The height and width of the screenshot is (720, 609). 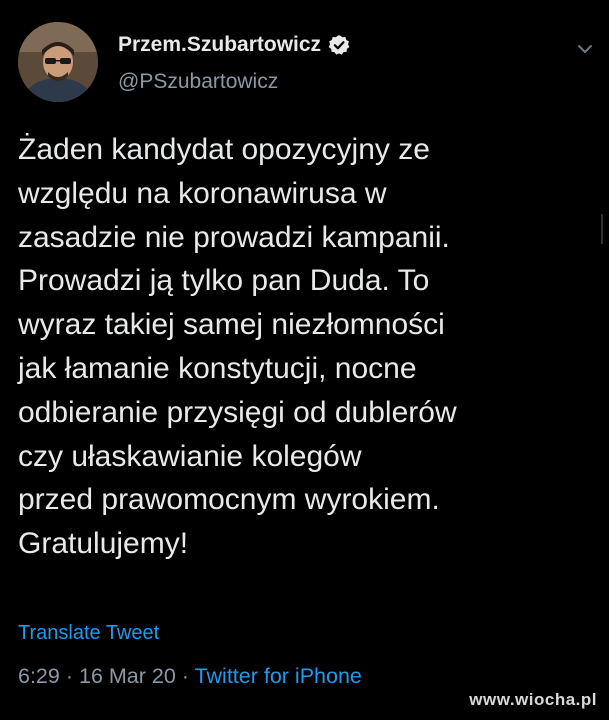 I want to click on display-name: Przem.Szubartowicz, so click(x=219, y=45).